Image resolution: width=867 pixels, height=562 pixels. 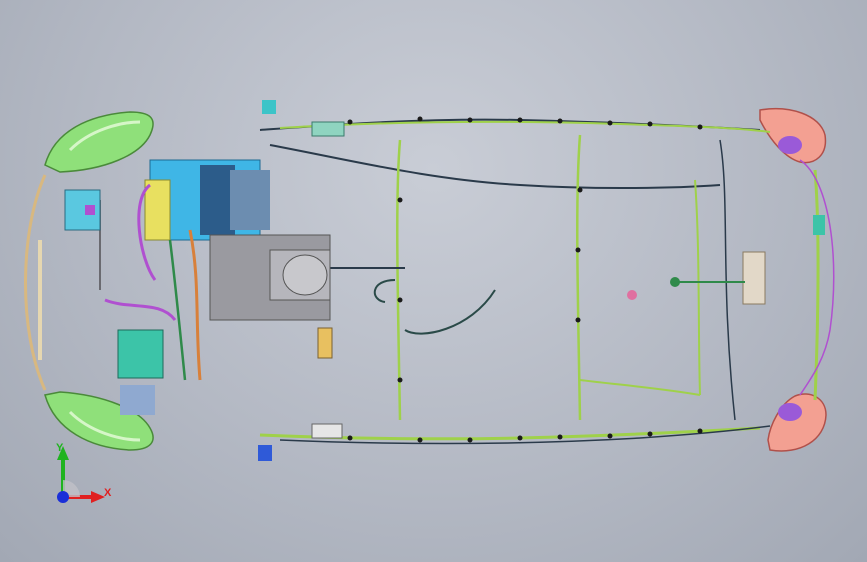 What do you see at coordinates (90, 210) in the screenshot?
I see `front-connector-purple` at bounding box center [90, 210].